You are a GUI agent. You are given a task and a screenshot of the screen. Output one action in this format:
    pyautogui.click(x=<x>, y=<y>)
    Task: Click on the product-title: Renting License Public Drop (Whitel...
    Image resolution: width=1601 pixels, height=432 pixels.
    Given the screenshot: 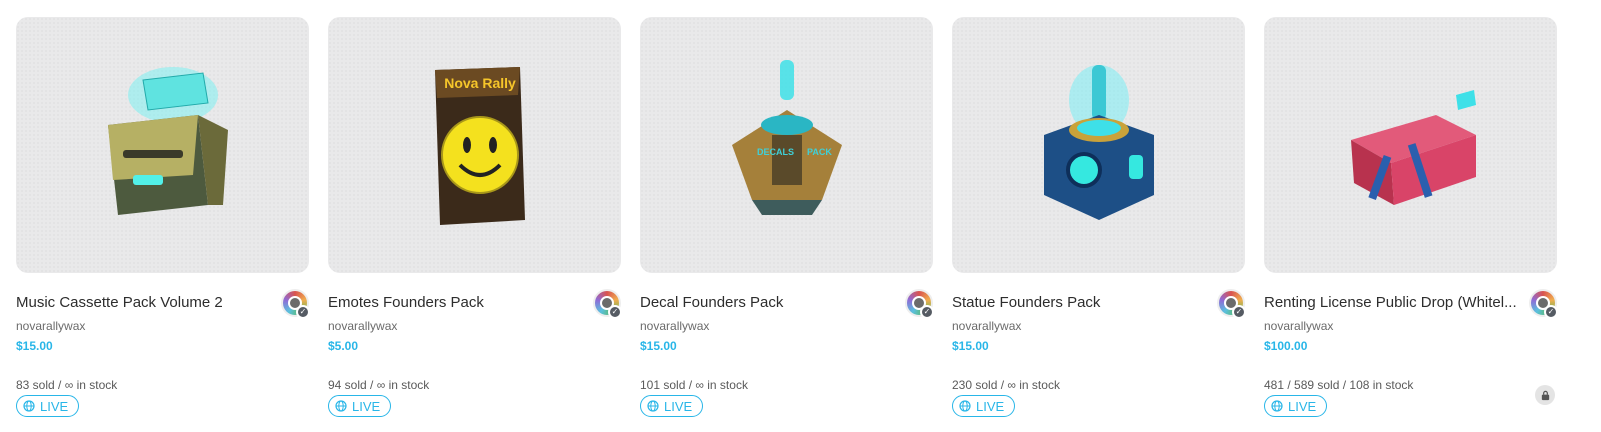 What is the action you would take?
    pyautogui.click(x=1392, y=303)
    